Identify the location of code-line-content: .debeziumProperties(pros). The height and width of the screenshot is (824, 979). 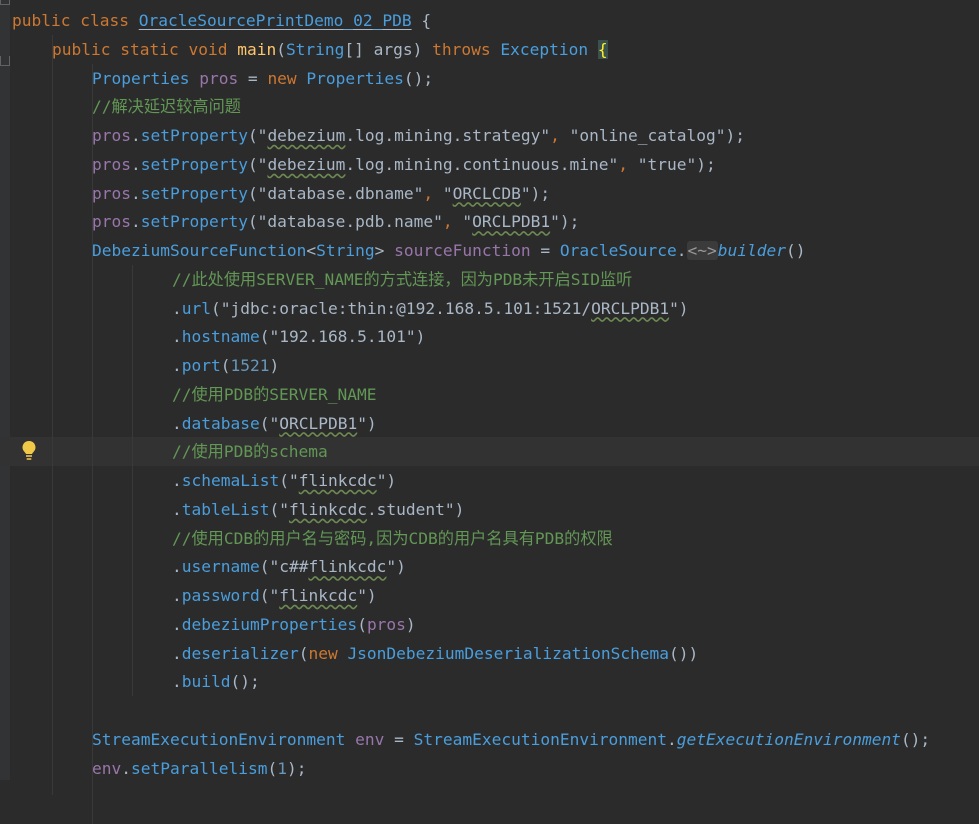
(214, 624).